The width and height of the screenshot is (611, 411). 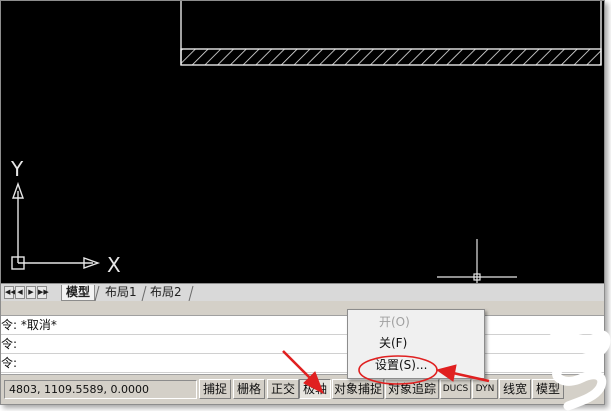 What do you see at coordinates (455, 389) in the screenshot?
I see `ducs-toggle-button: DUCS` at bounding box center [455, 389].